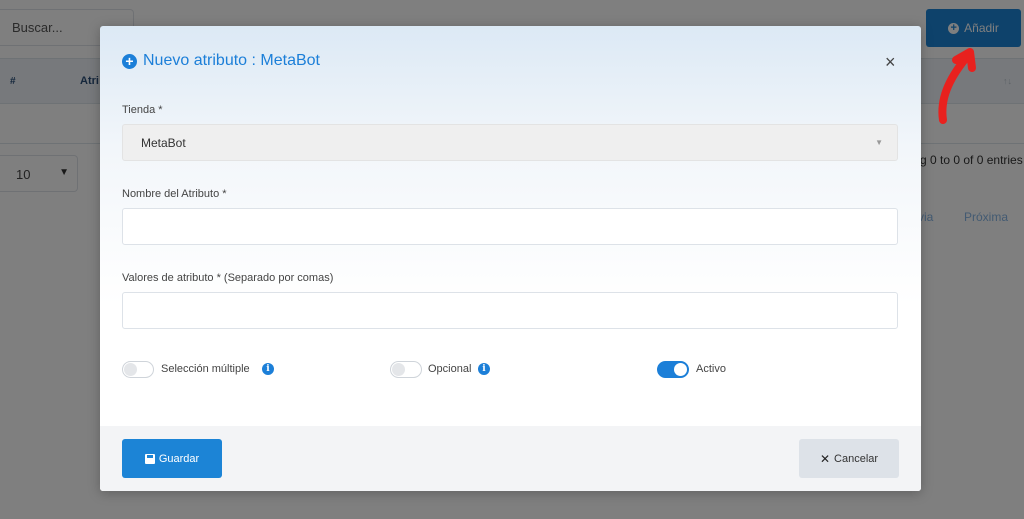 The height and width of the screenshot is (519, 1024). Describe the element at coordinates (174, 194) in the screenshot. I see `attribute-name-label: Nombre del Atributo *` at that location.